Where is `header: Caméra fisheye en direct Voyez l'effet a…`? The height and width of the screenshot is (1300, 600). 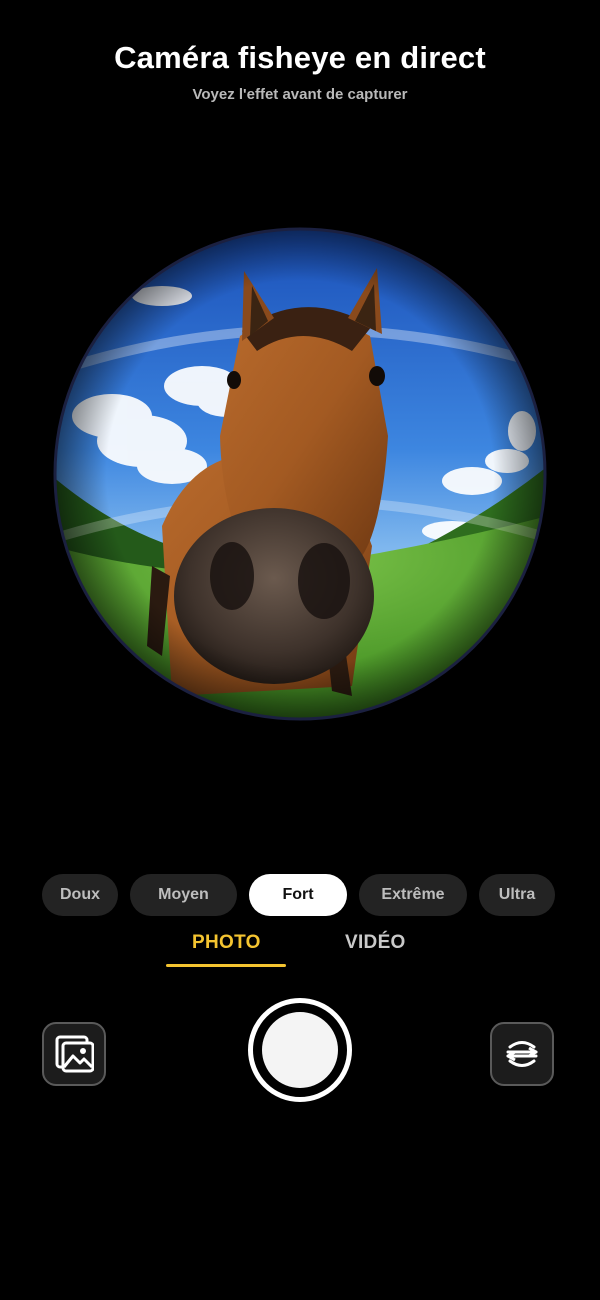 header: Caméra fisheye en direct Voyez l'effet a… is located at coordinates (300, 71).